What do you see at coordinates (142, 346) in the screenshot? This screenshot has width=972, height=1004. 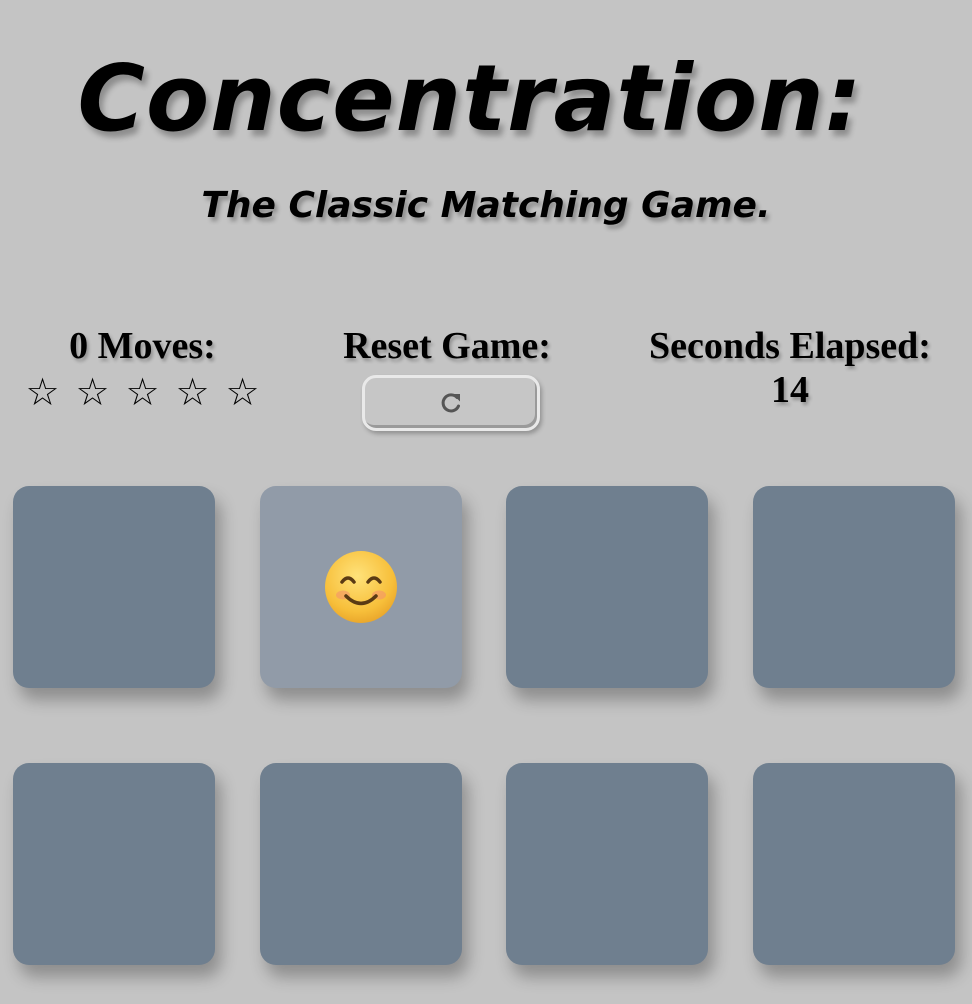 I see `moves-counter: 0 Moves:` at bounding box center [142, 346].